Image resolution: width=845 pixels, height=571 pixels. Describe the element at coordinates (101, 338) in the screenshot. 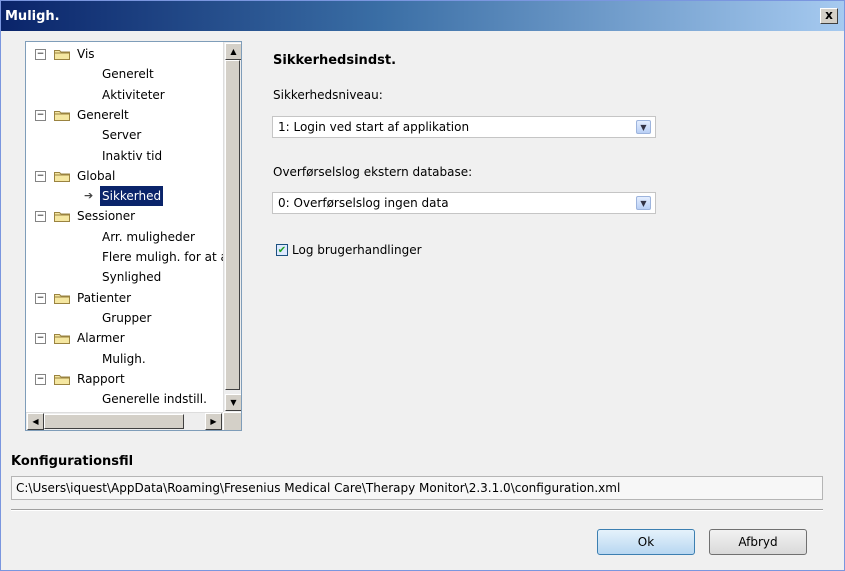

I see `tree-node-label: Alarmer` at that location.